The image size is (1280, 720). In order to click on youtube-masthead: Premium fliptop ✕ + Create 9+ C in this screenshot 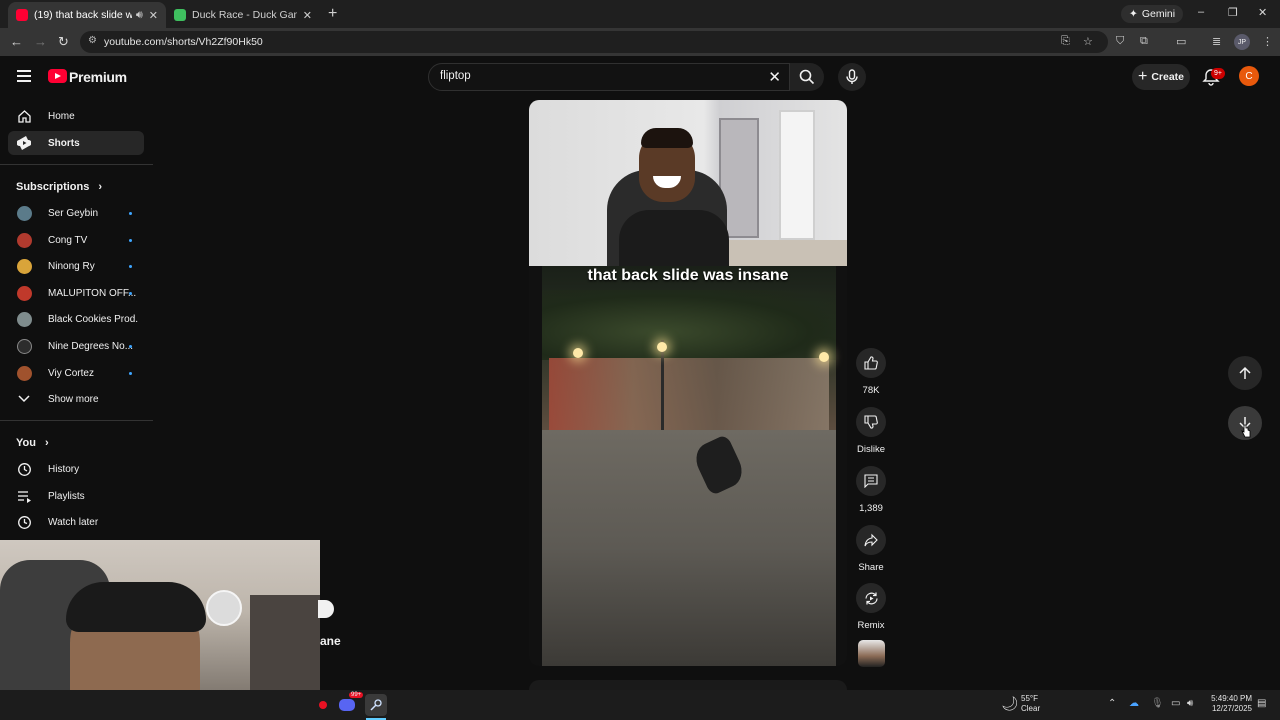, I will do `click(640, 78)`.